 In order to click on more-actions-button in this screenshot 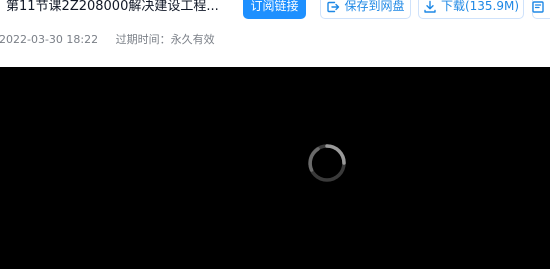, I will do `click(541, 9)`.